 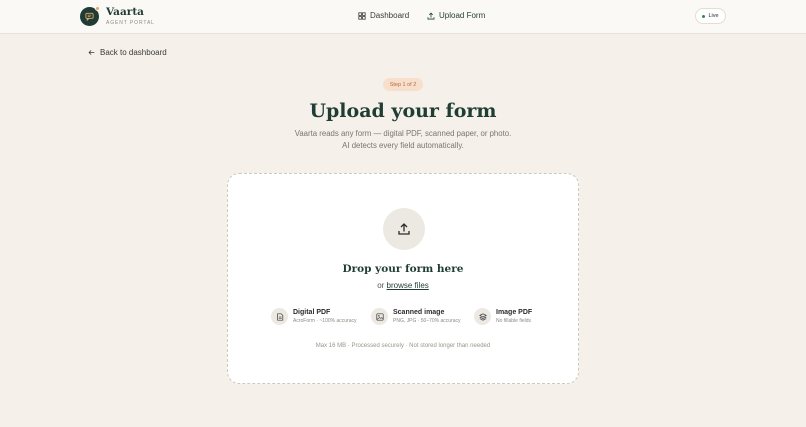 What do you see at coordinates (279, 316) in the screenshot?
I see `document-icon` at bounding box center [279, 316].